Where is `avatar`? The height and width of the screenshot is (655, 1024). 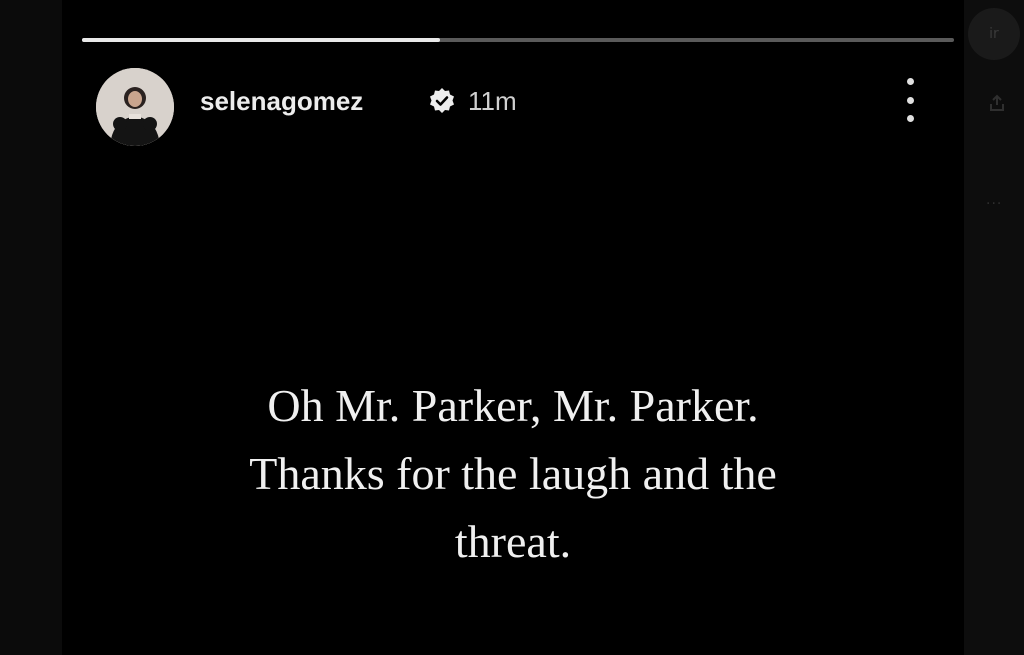
avatar is located at coordinates (135, 107).